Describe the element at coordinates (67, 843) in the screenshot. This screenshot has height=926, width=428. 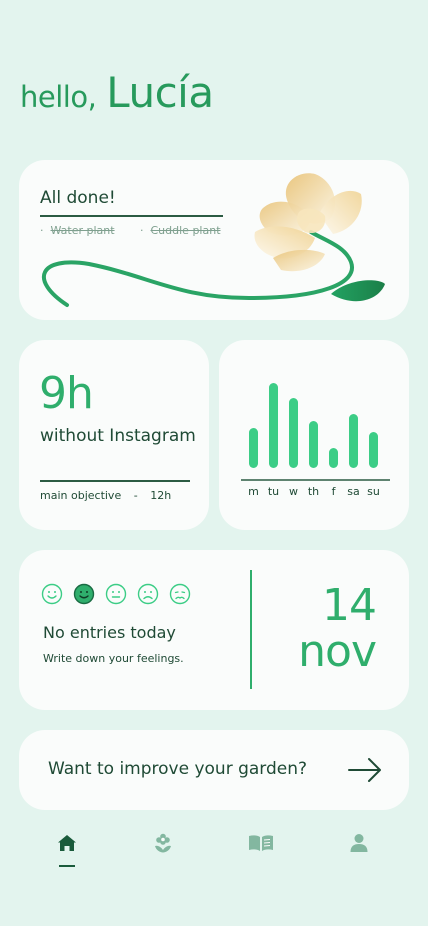
I see `home-icon` at that location.